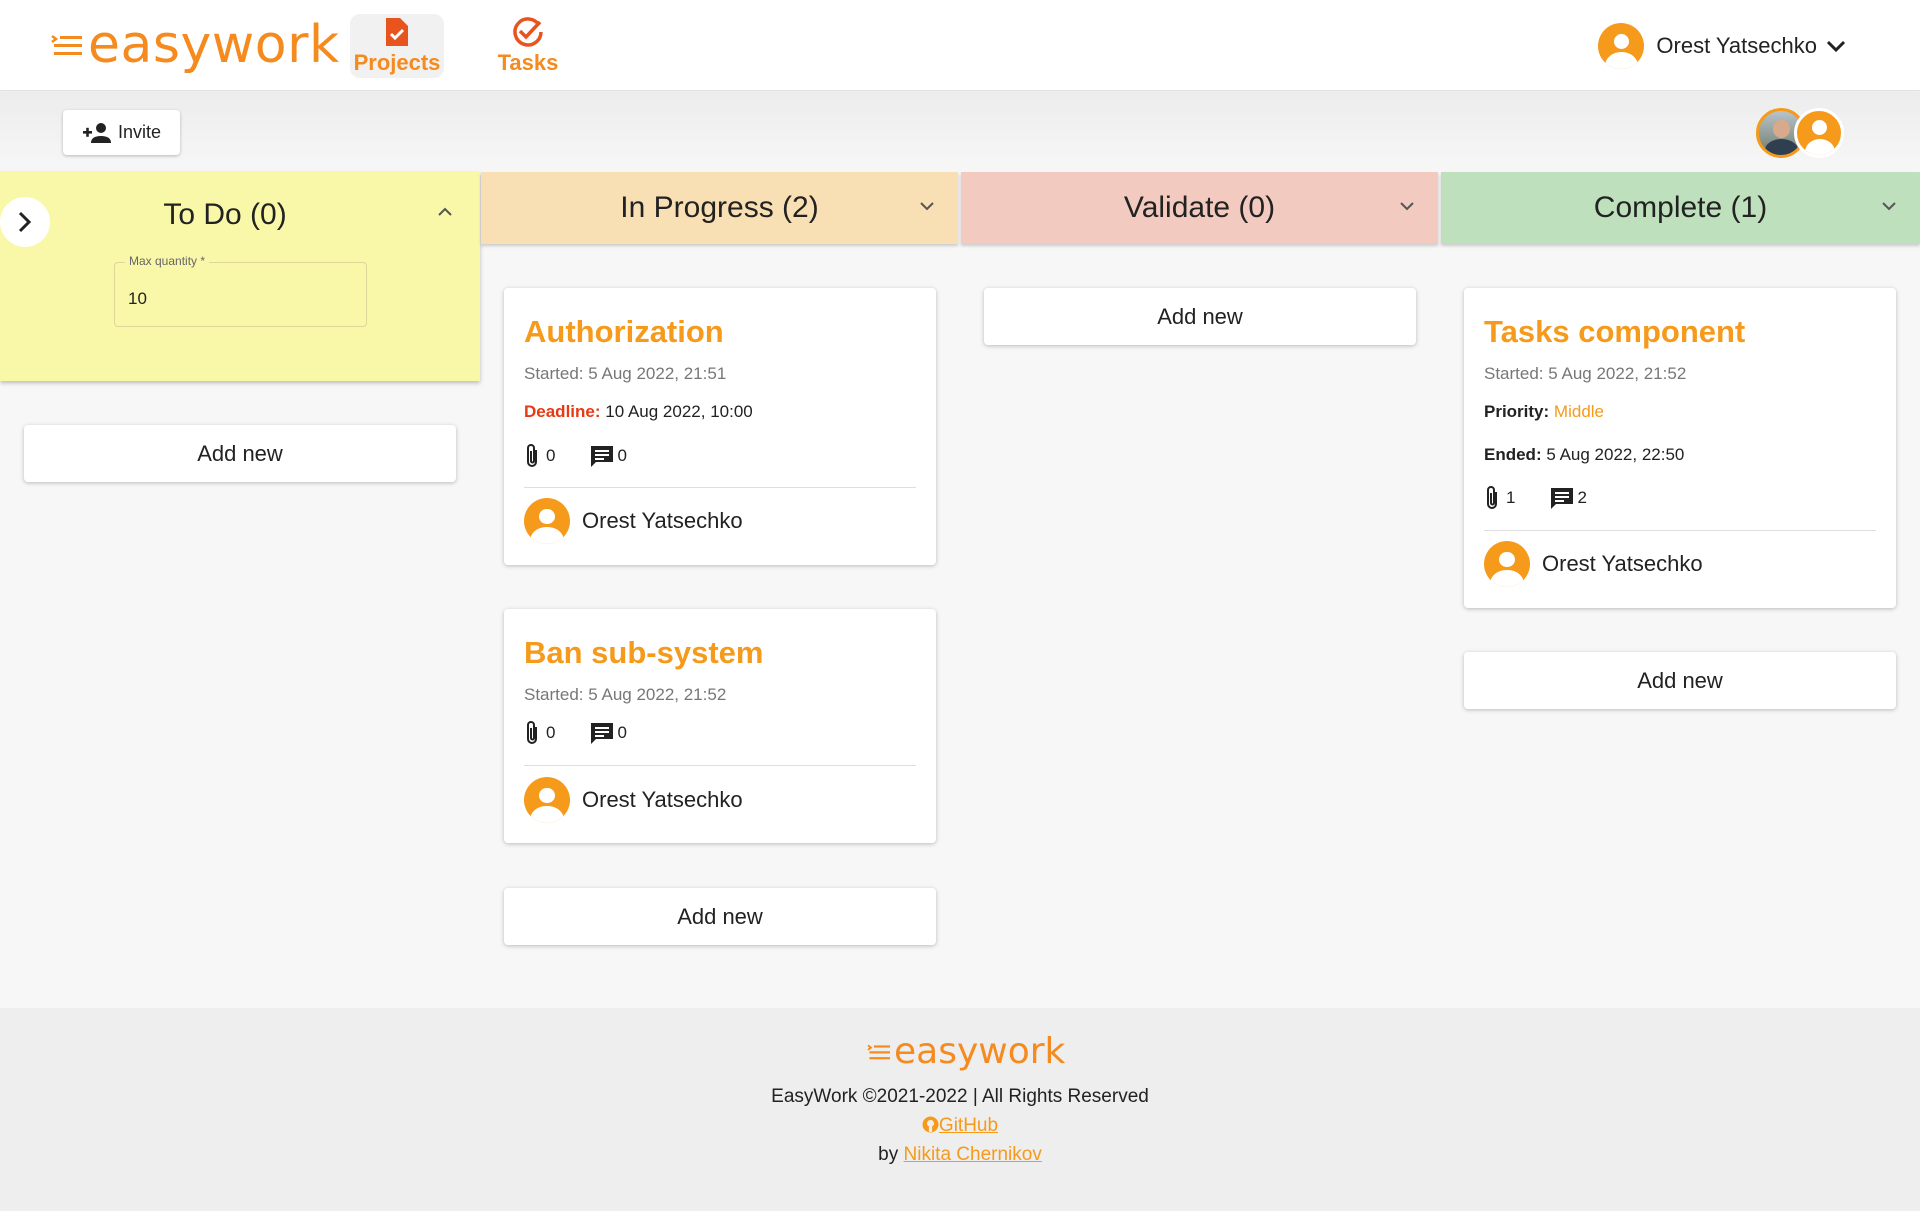  I want to click on member-avatars, so click(1801, 133).